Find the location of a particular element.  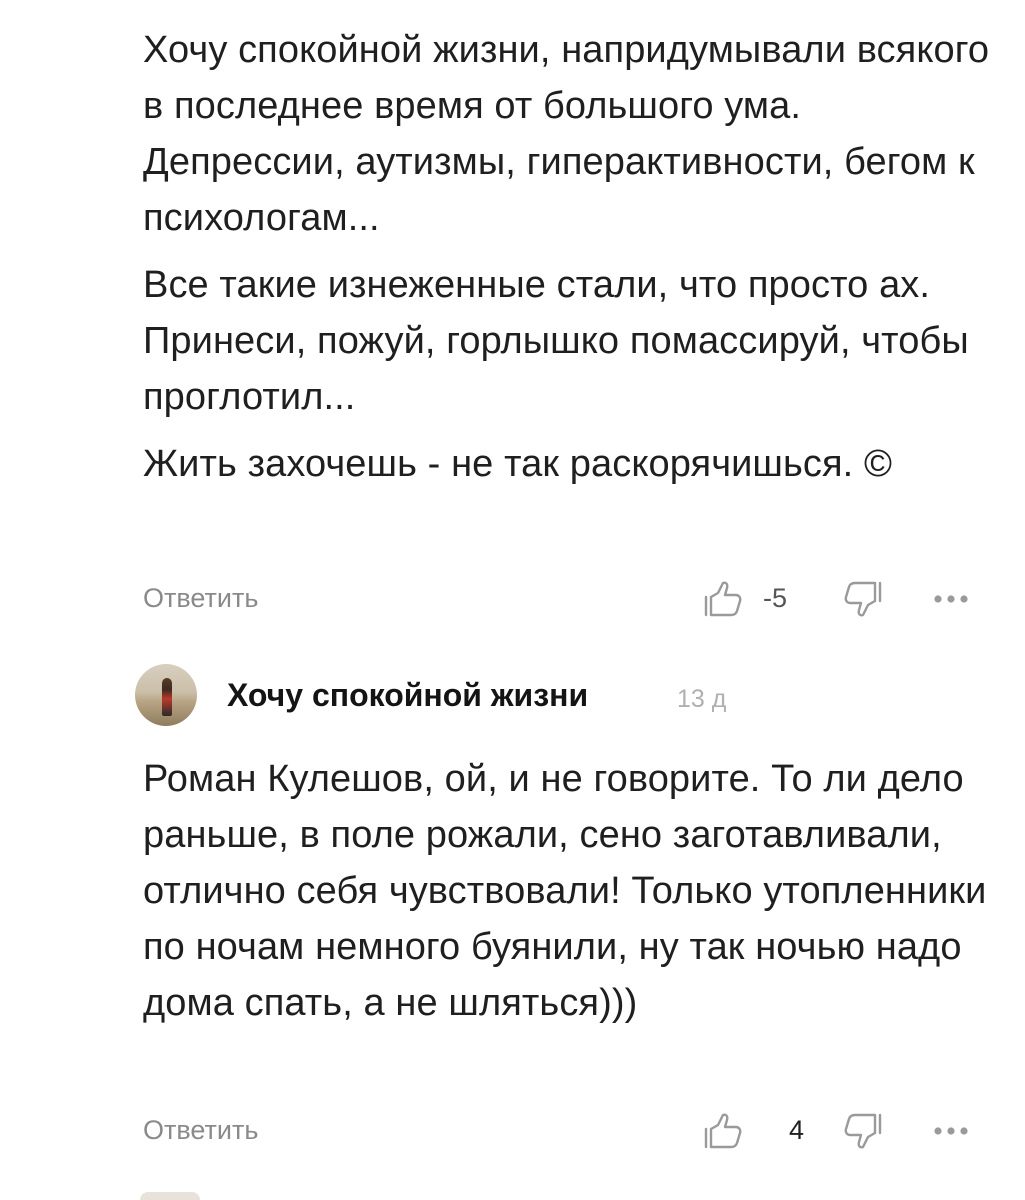

avatar is located at coordinates (166, 695).